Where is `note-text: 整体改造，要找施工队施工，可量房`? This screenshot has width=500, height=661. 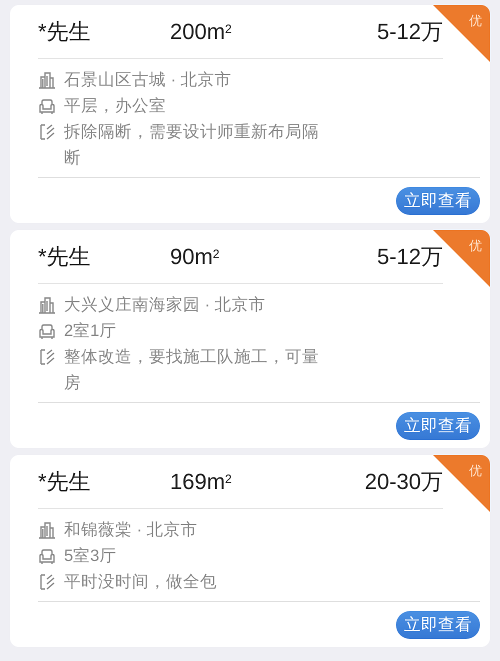 note-text: 整体改造，要找施工队施工，可量房 is located at coordinates (192, 370).